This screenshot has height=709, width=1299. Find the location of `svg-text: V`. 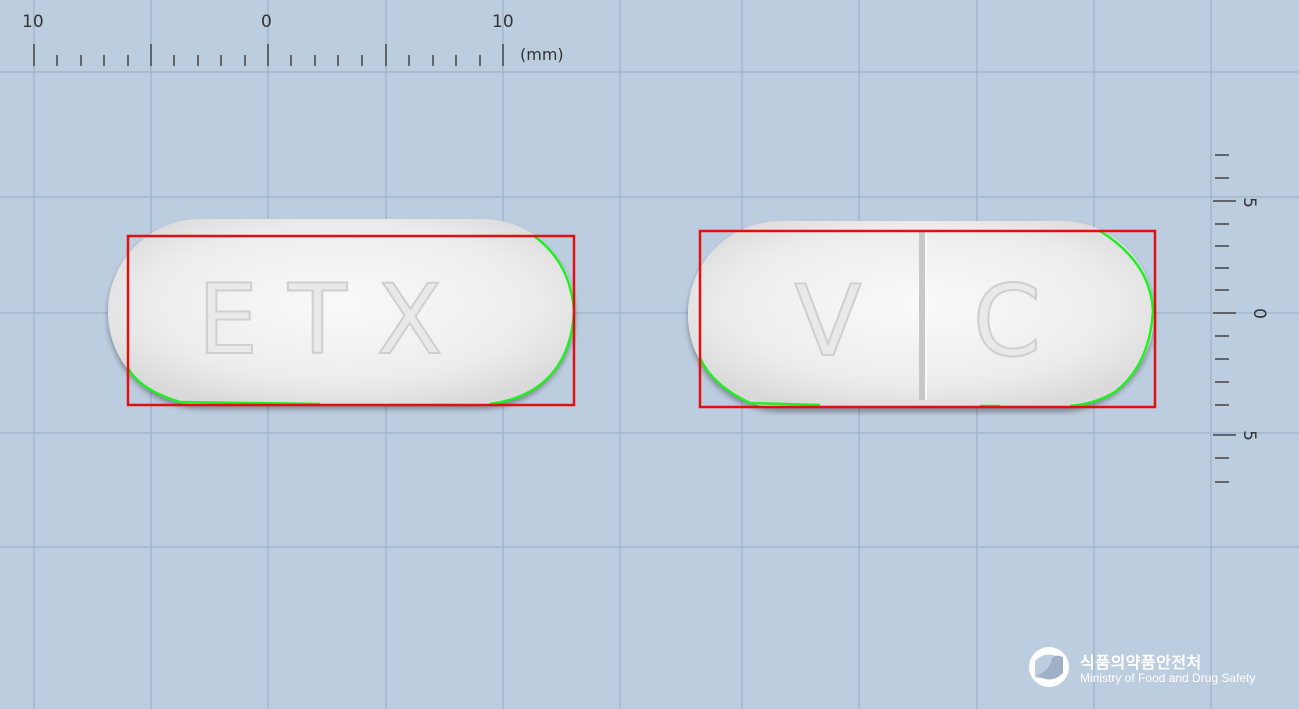

svg-text: V is located at coordinates (827, 322).